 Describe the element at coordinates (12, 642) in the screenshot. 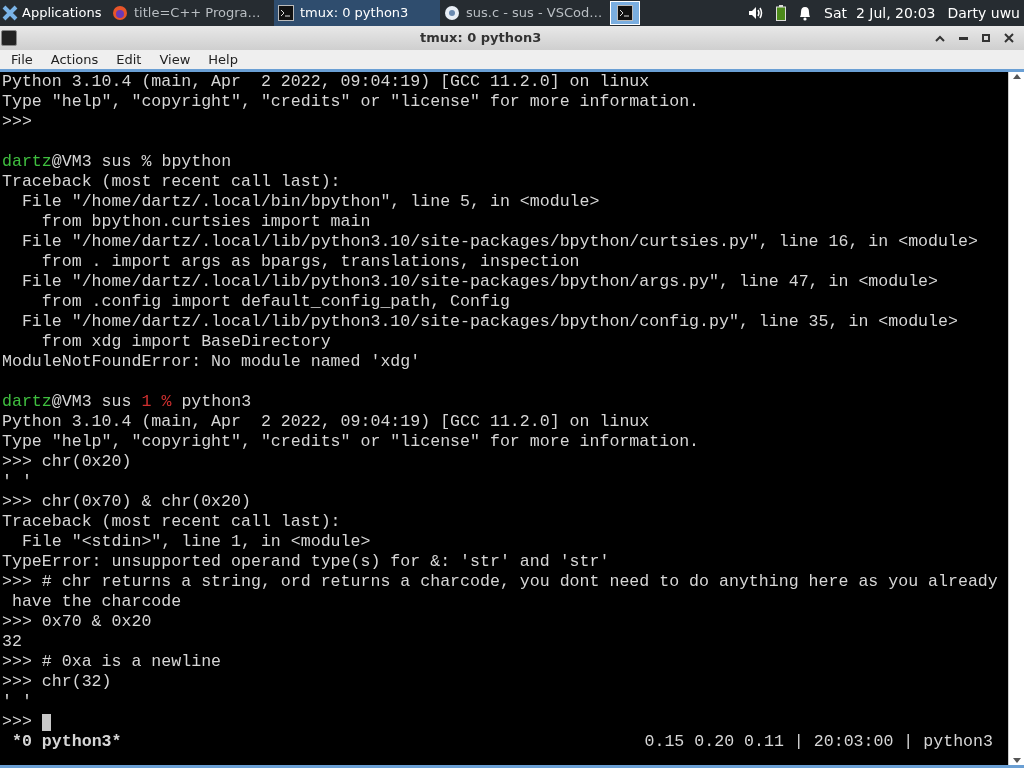

I see `terminal-line: 32` at that location.